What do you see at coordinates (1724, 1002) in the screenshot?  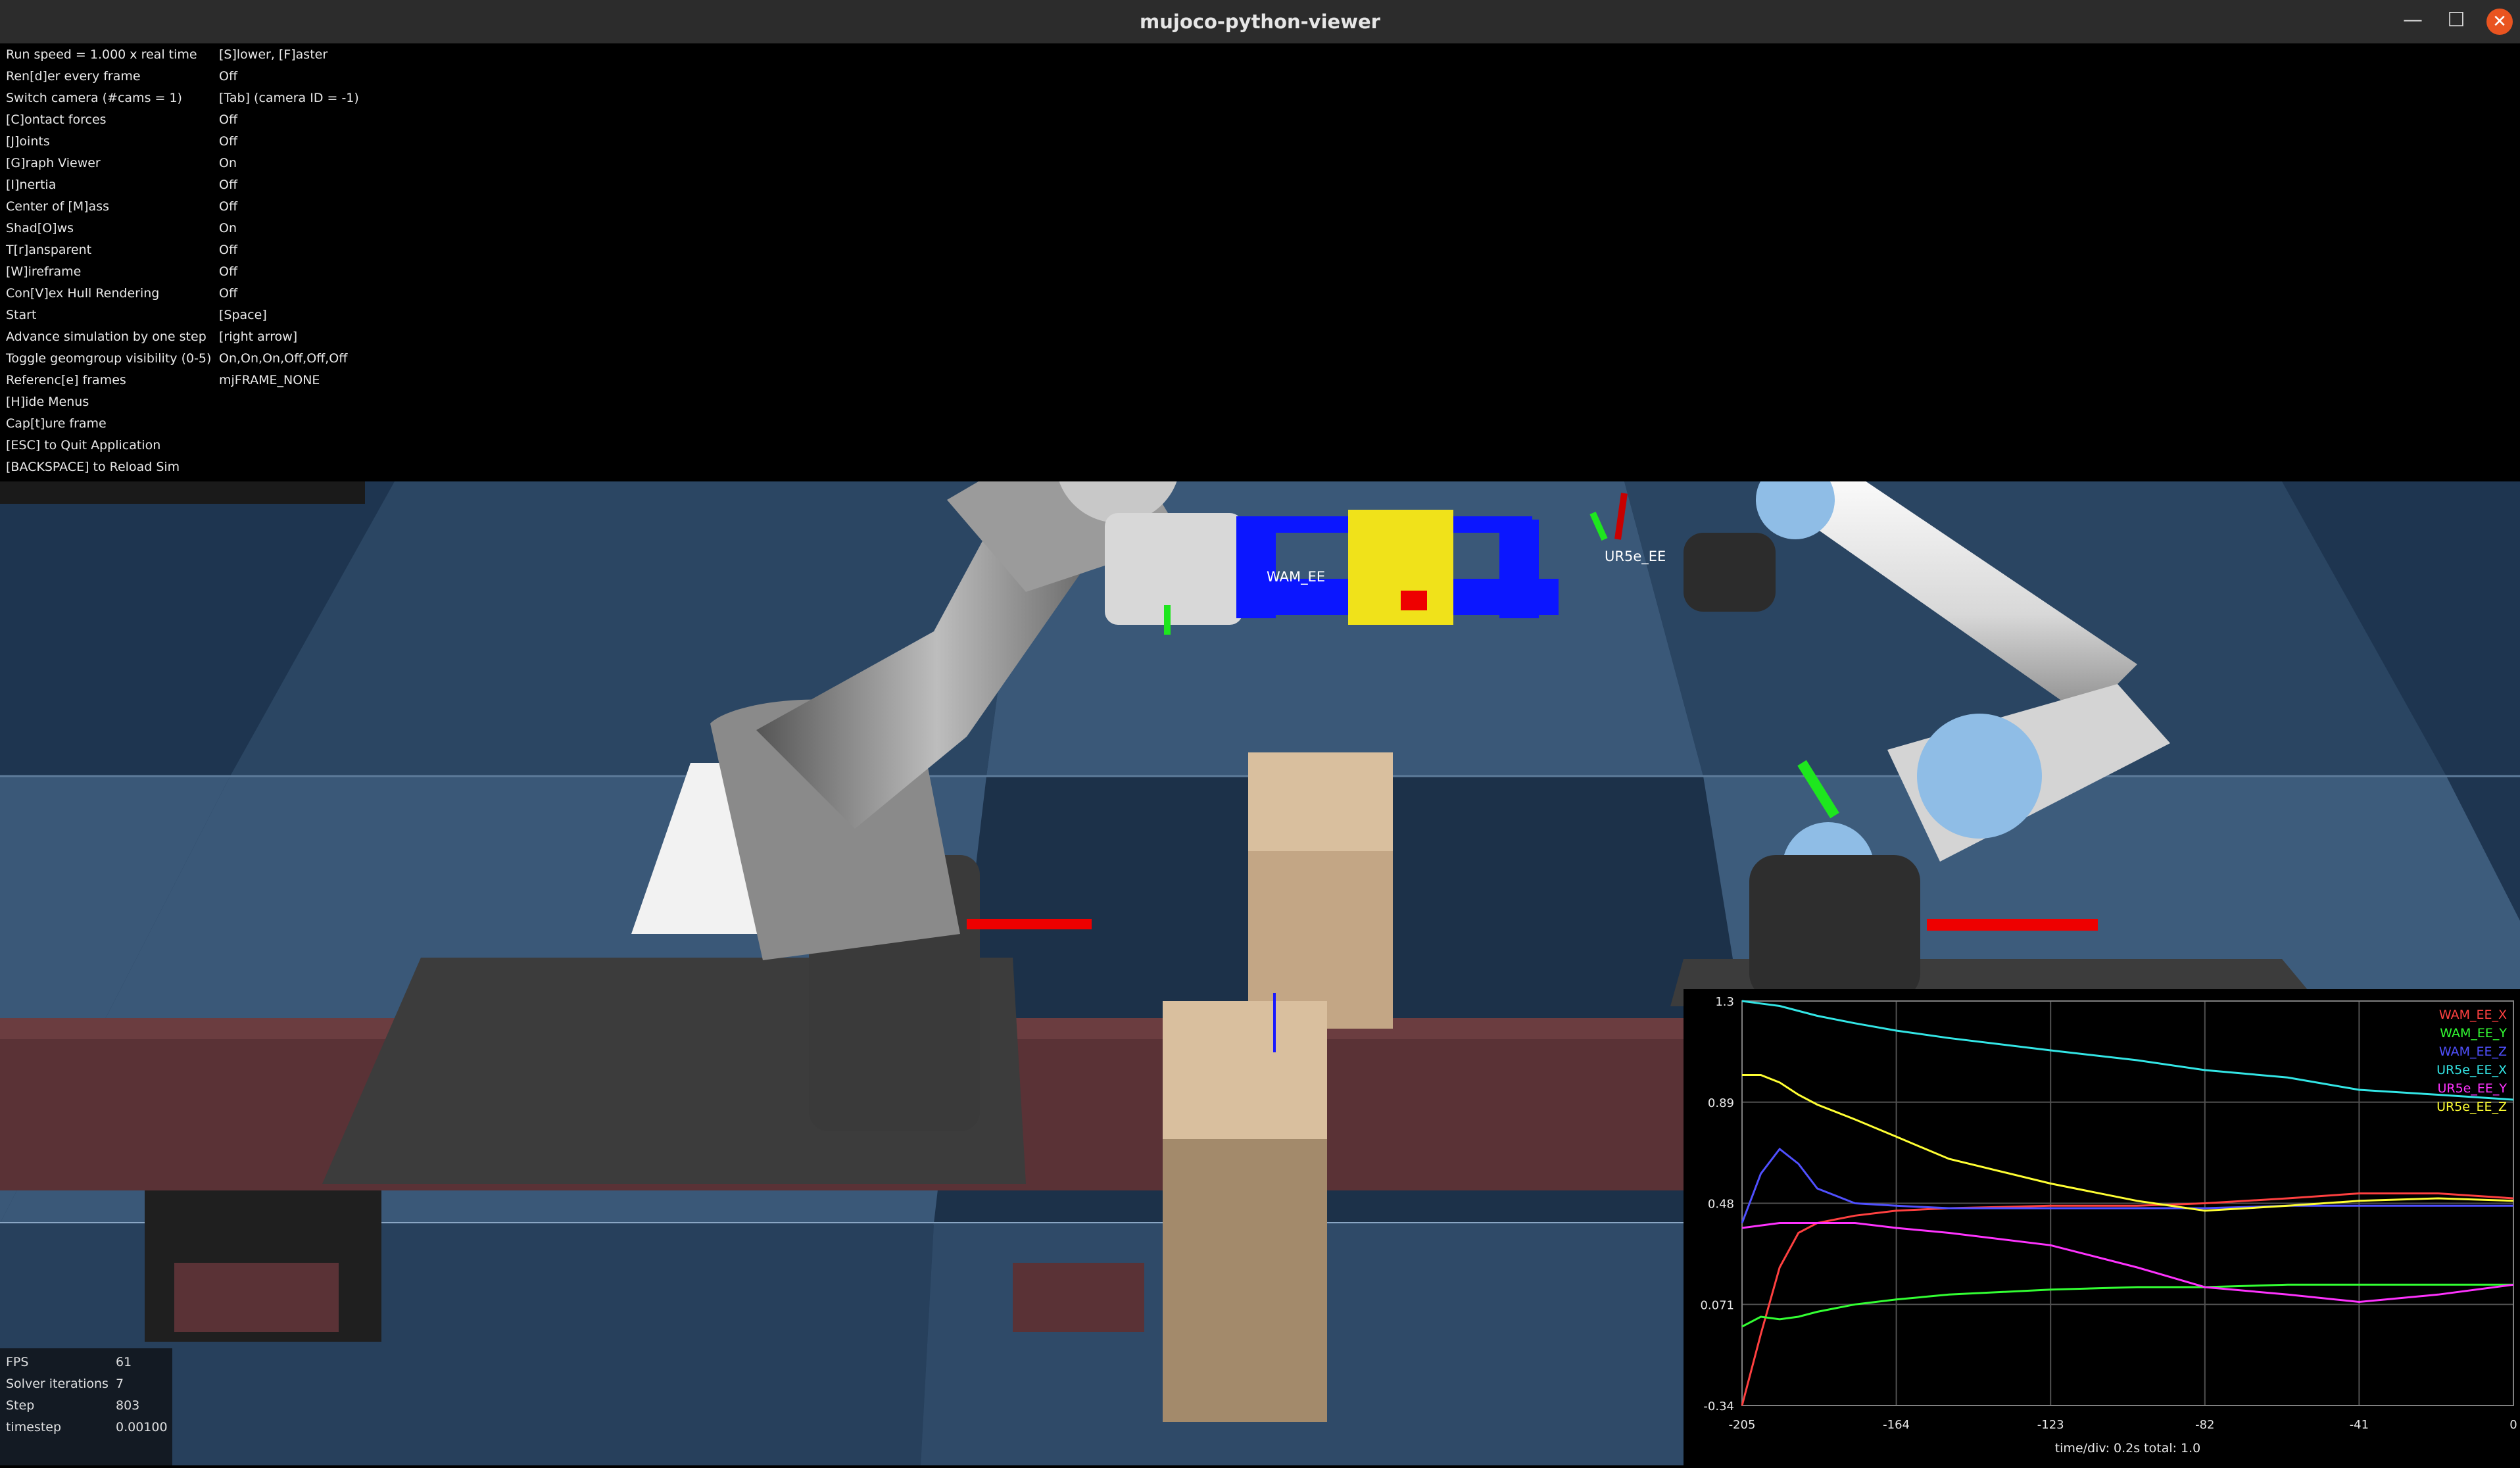 I see `graph-y-tick-label: 1.3` at bounding box center [1724, 1002].